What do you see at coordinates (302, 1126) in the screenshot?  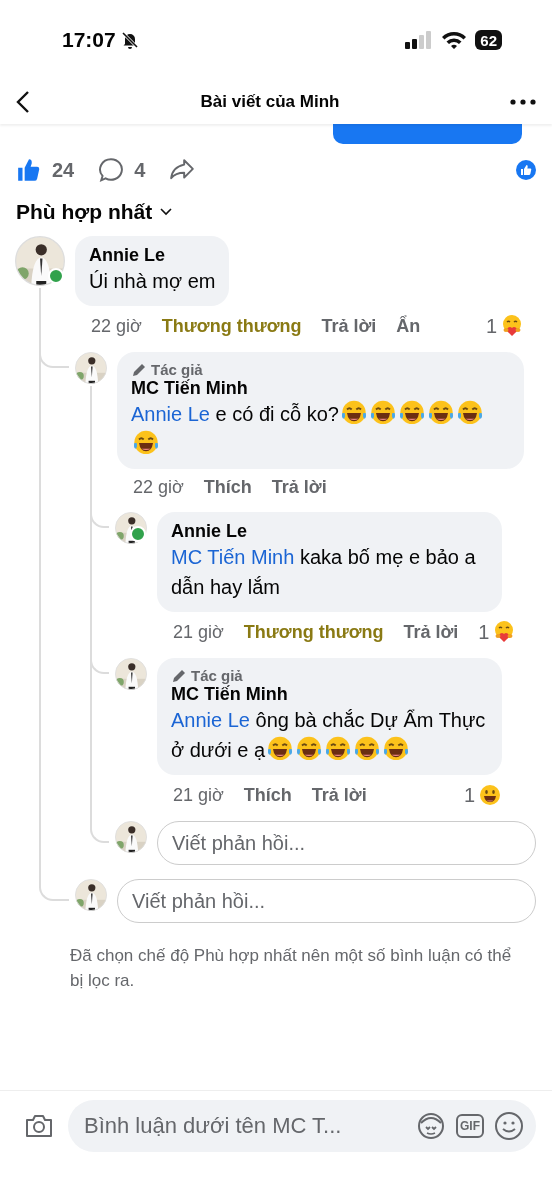 I see `comment-field: Bình luận dưới tên MC T... GIF` at bounding box center [302, 1126].